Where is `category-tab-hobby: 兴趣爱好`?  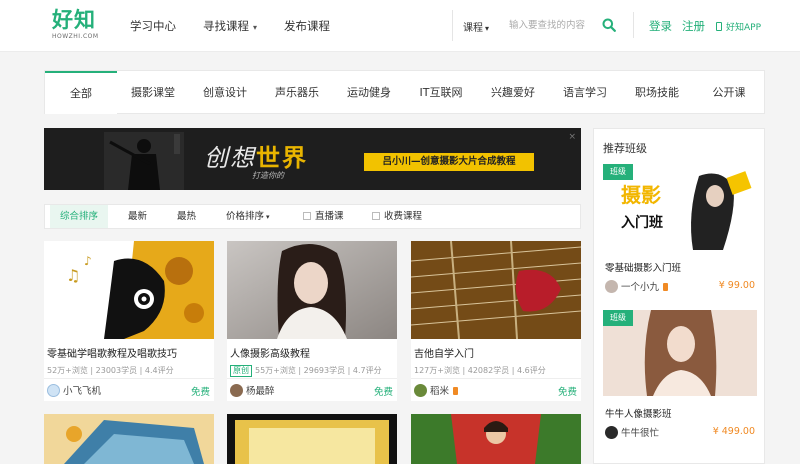 category-tab-hobby: 兴趣爱好 is located at coordinates (513, 92).